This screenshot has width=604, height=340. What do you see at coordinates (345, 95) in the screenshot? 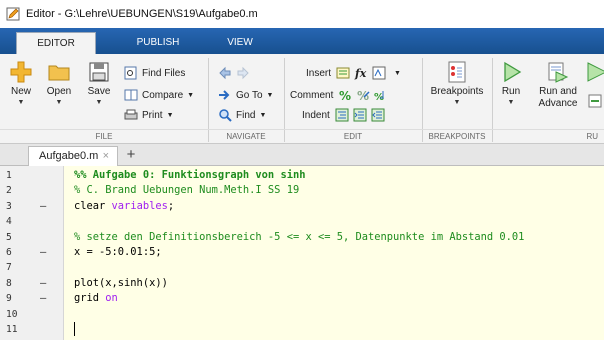
I see `comment-percent-icon: %` at bounding box center [345, 95].